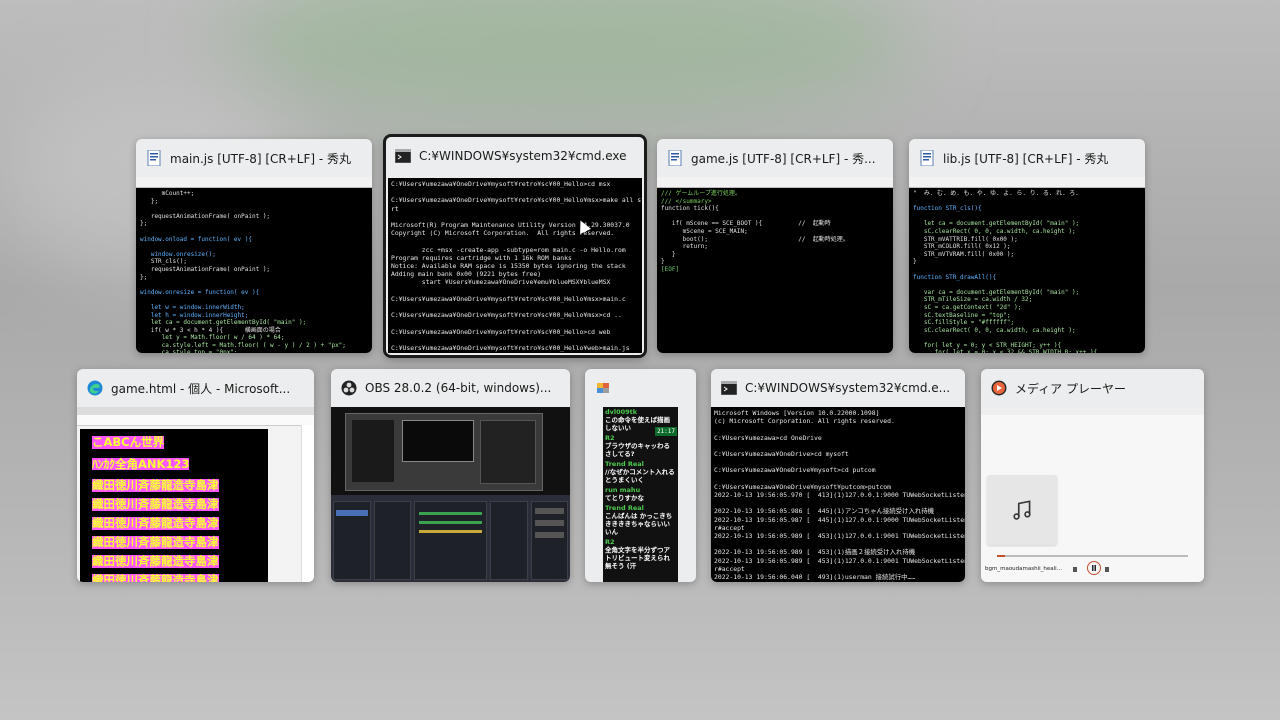 Image resolution: width=1280 pixels, height=720 pixels. What do you see at coordinates (684, 247) in the screenshot?
I see `text-line: return;` at bounding box center [684, 247].